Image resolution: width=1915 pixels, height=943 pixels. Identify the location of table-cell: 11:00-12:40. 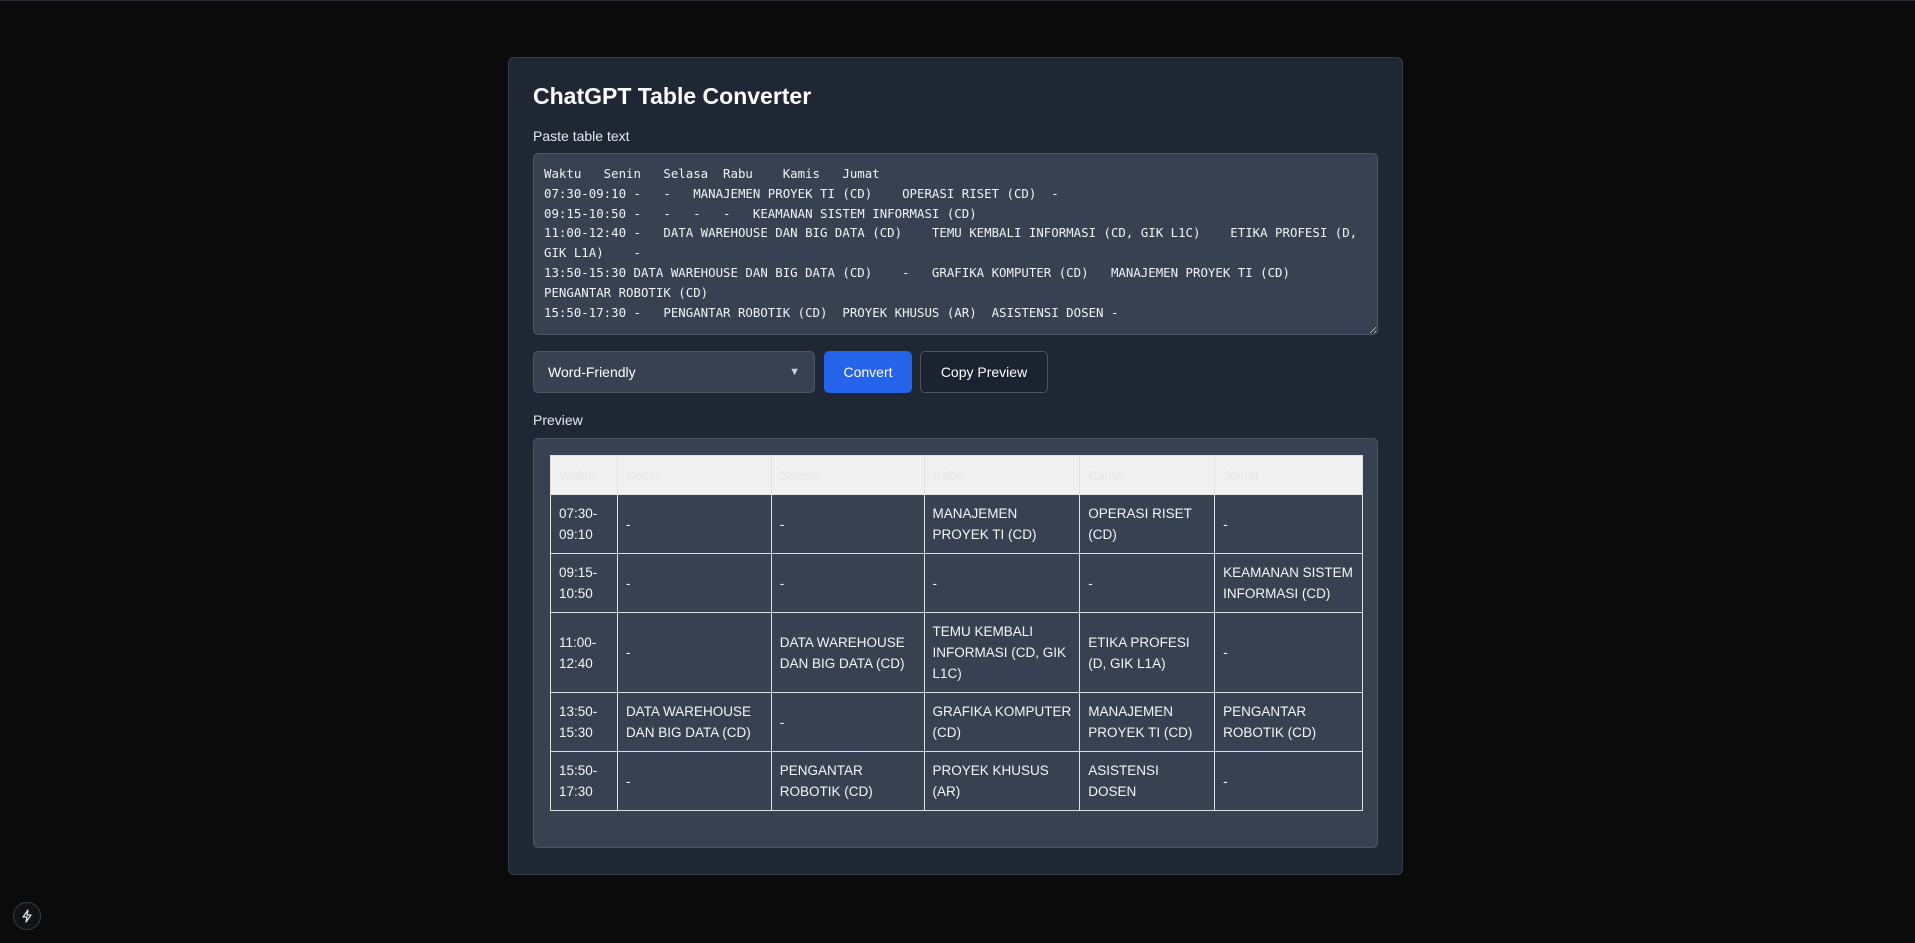
(584, 652).